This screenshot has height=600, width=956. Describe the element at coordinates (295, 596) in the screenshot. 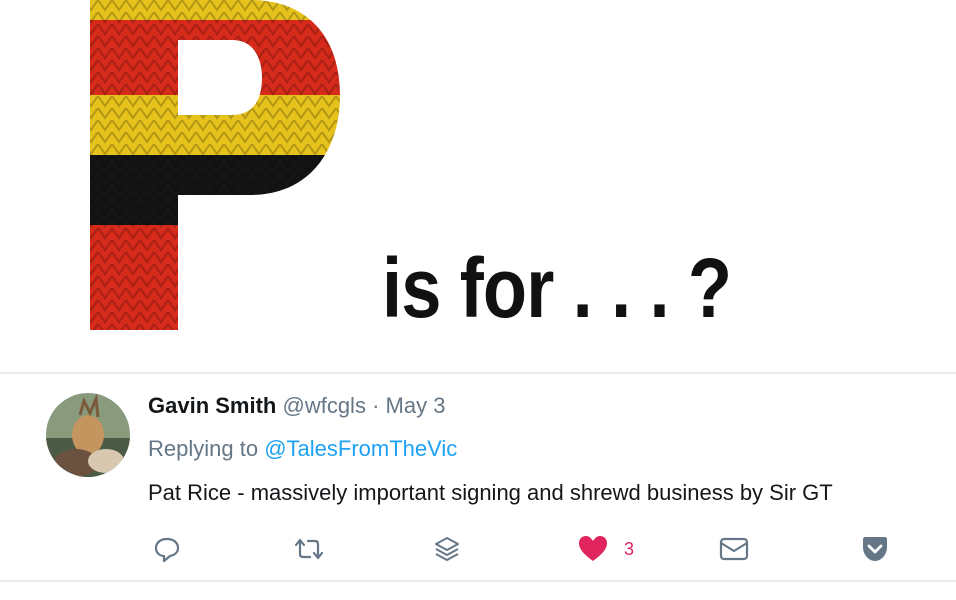

I see `next-item-partial` at that location.